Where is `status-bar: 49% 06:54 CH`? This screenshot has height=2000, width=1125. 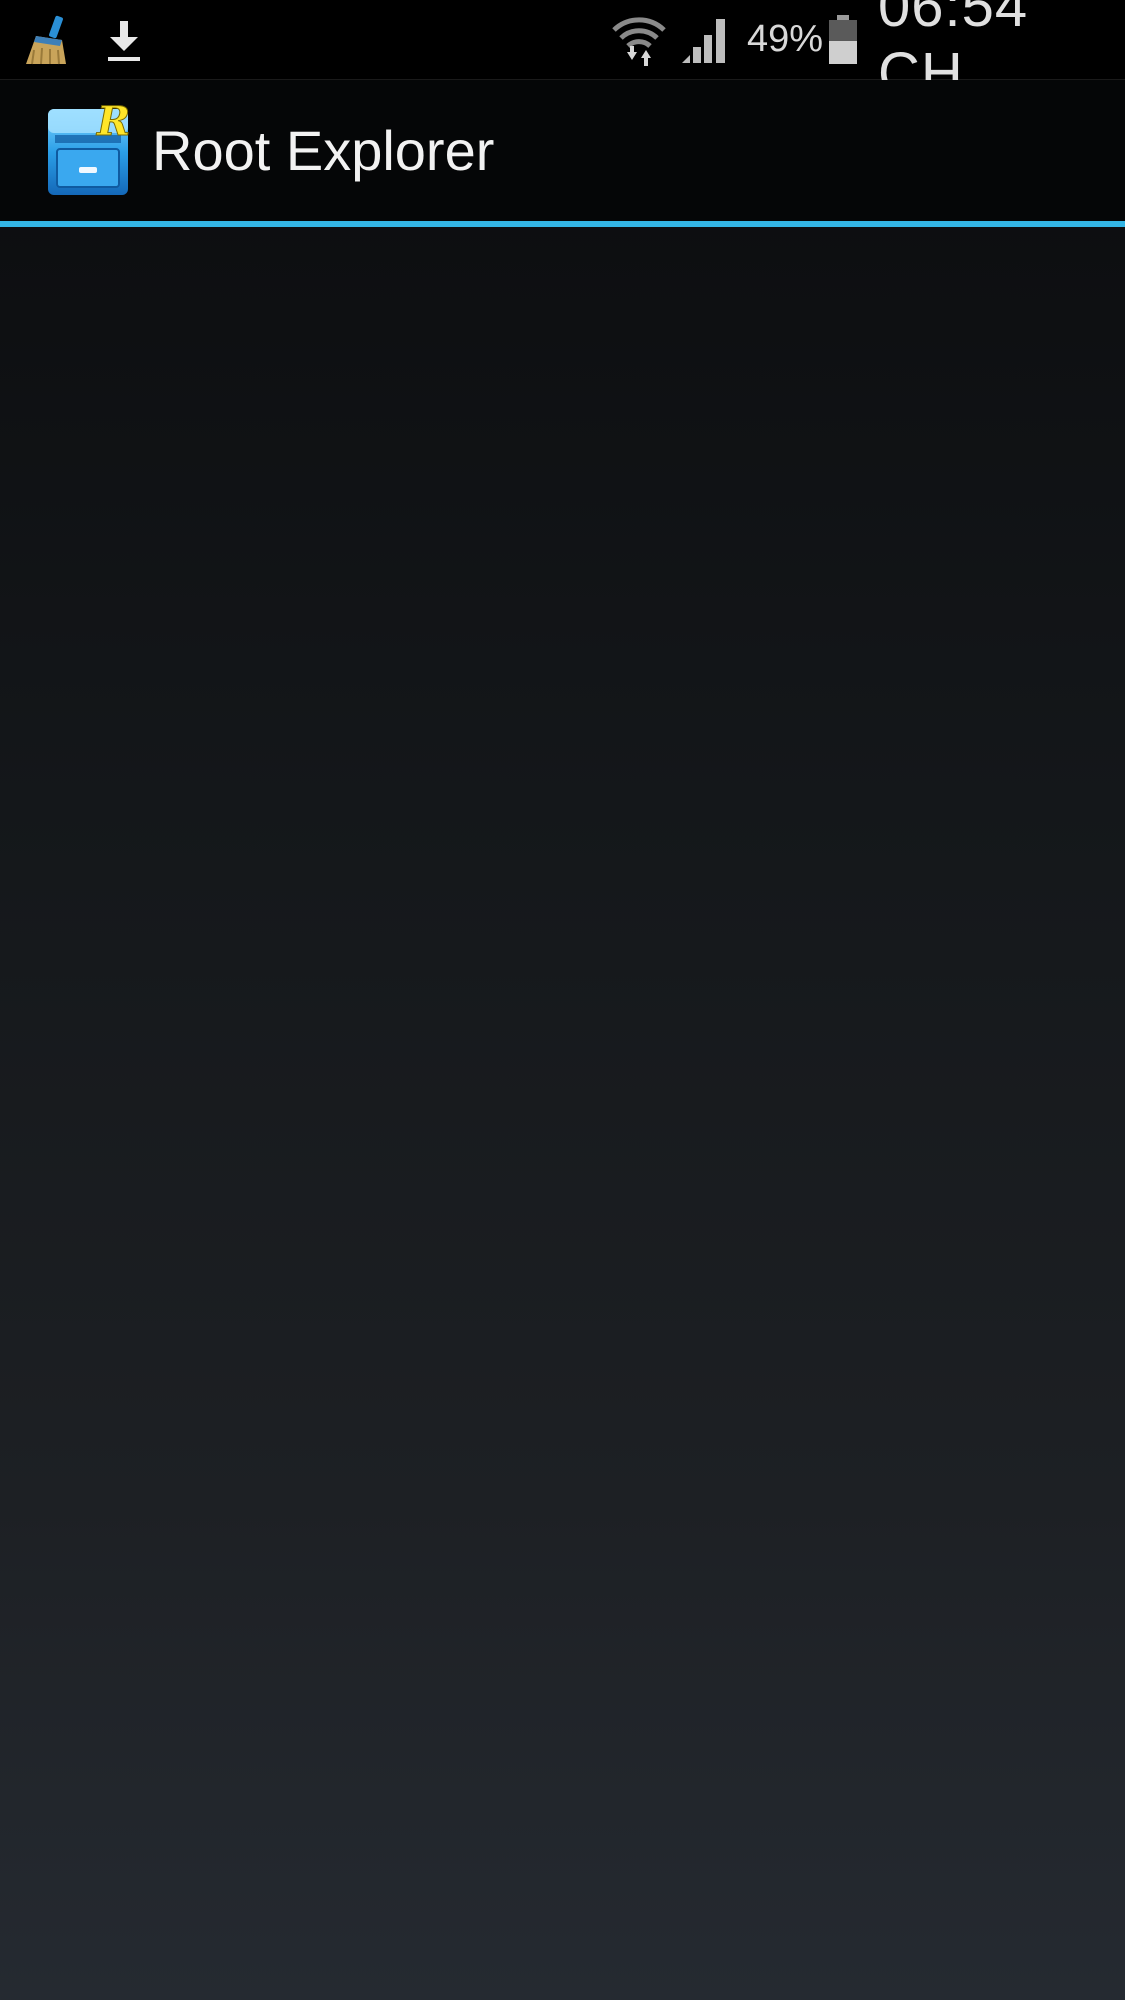 status-bar: 49% 06:54 CH is located at coordinates (562, 53).